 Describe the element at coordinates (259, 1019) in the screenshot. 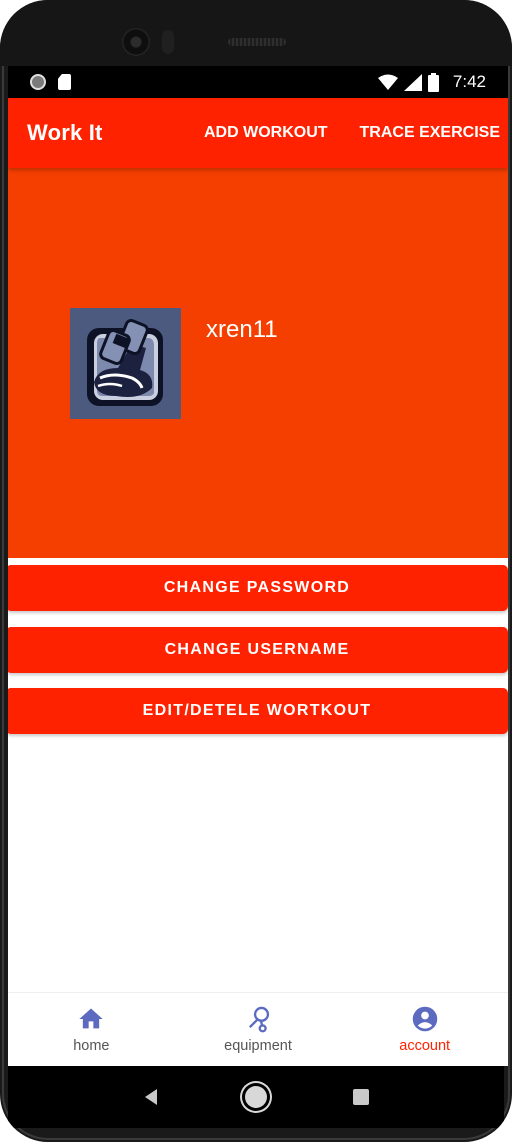

I see `jump-rope-icon` at that location.